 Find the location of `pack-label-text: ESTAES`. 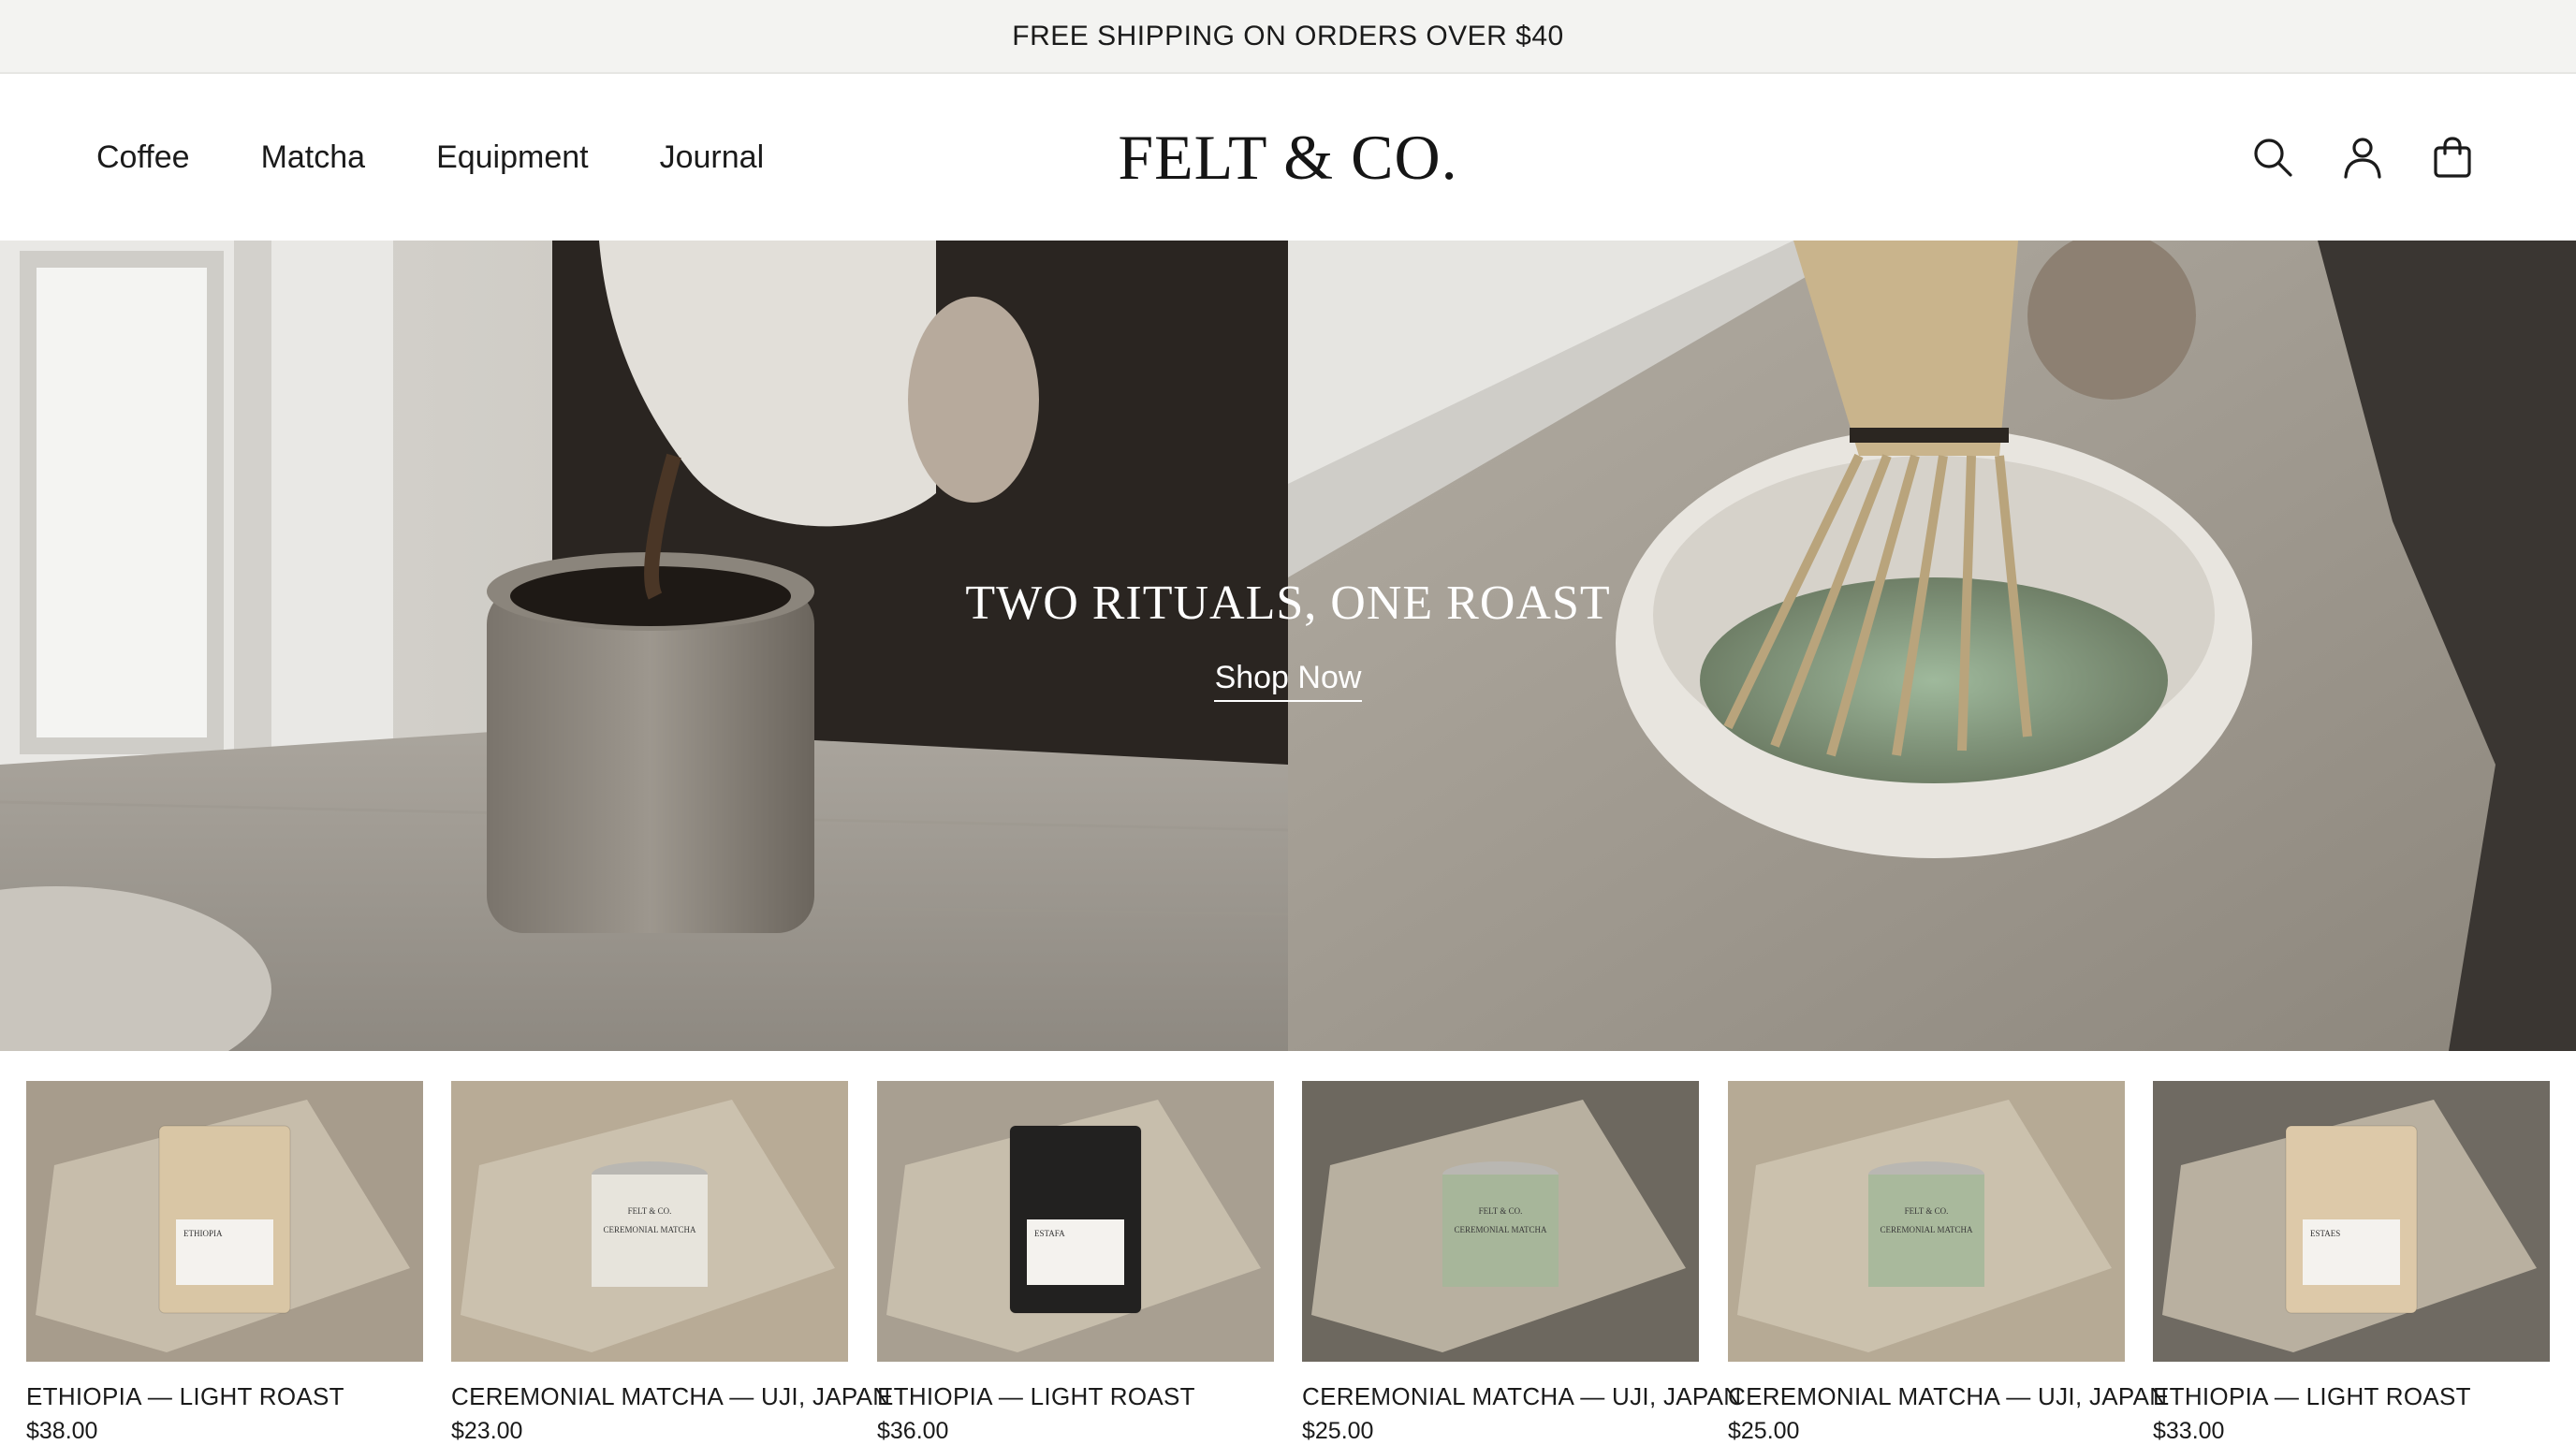

pack-label-text: ESTAES is located at coordinates (2325, 1233).